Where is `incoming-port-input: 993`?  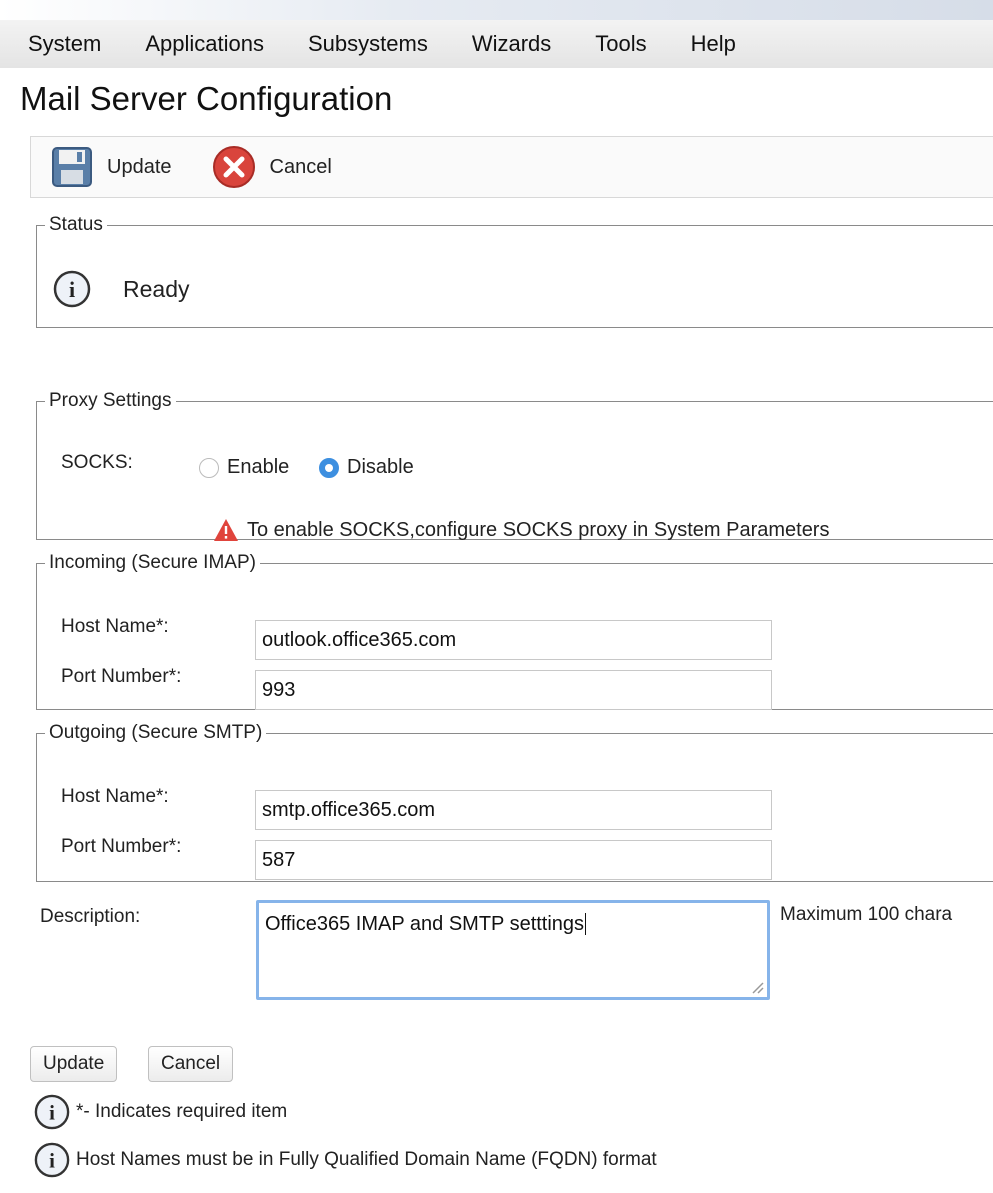
incoming-port-input: 993 is located at coordinates (513, 690).